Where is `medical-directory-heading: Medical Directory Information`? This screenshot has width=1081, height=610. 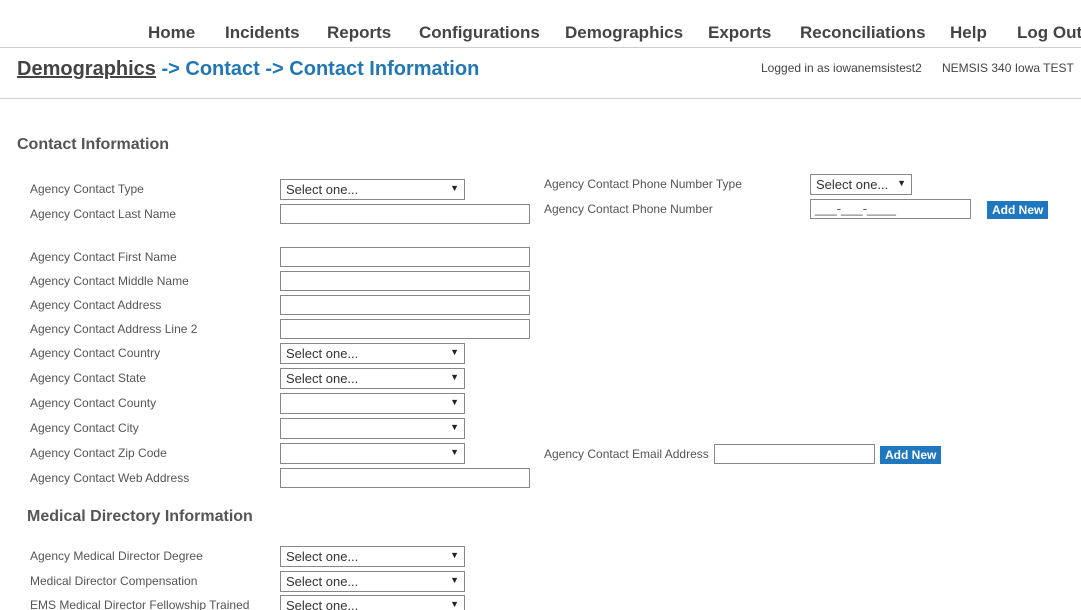
medical-directory-heading: Medical Directory Information is located at coordinates (140, 516).